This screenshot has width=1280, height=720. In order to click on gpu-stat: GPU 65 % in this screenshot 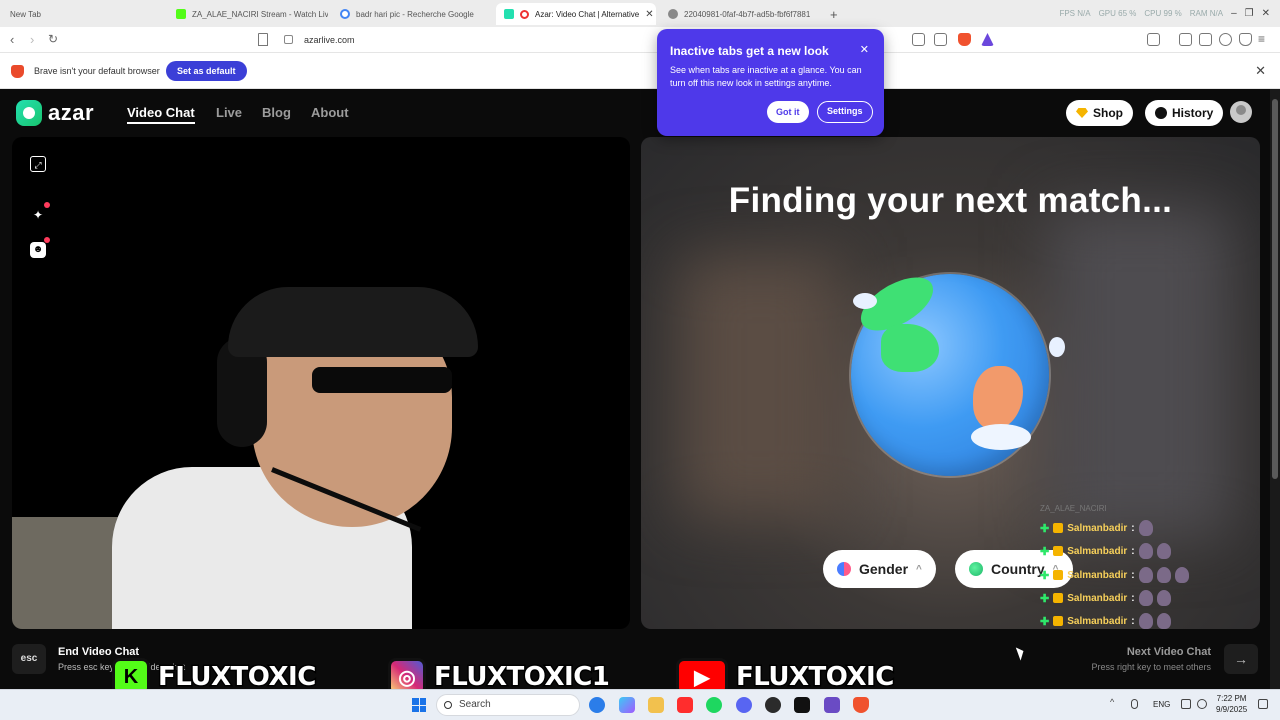, I will do `click(1117, 13)`.